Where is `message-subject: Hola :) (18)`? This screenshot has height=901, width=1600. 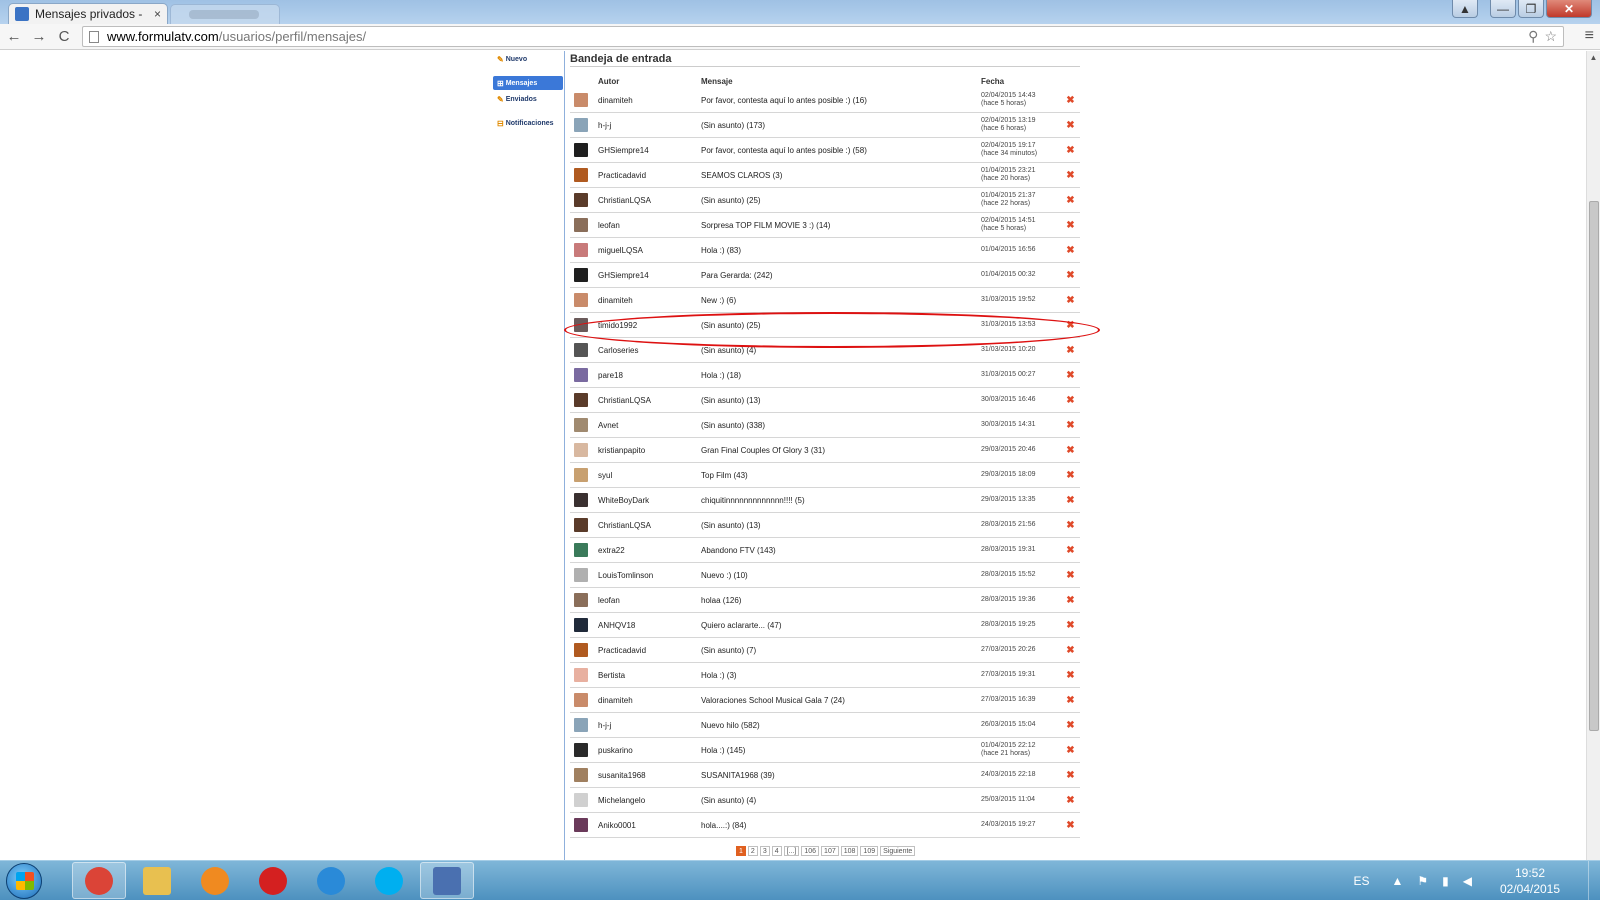 message-subject: Hola :) (18) is located at coordinates (841, 375).